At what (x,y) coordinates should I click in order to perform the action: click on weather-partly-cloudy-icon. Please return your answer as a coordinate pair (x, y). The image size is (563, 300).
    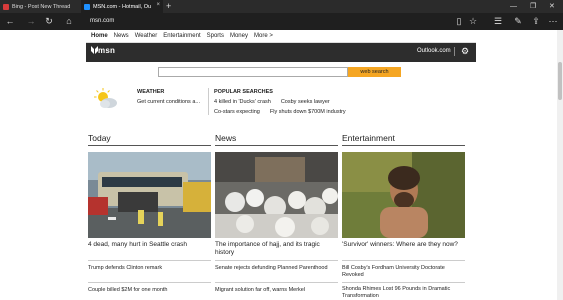
    Looking at the image, I should click on (105, 98).